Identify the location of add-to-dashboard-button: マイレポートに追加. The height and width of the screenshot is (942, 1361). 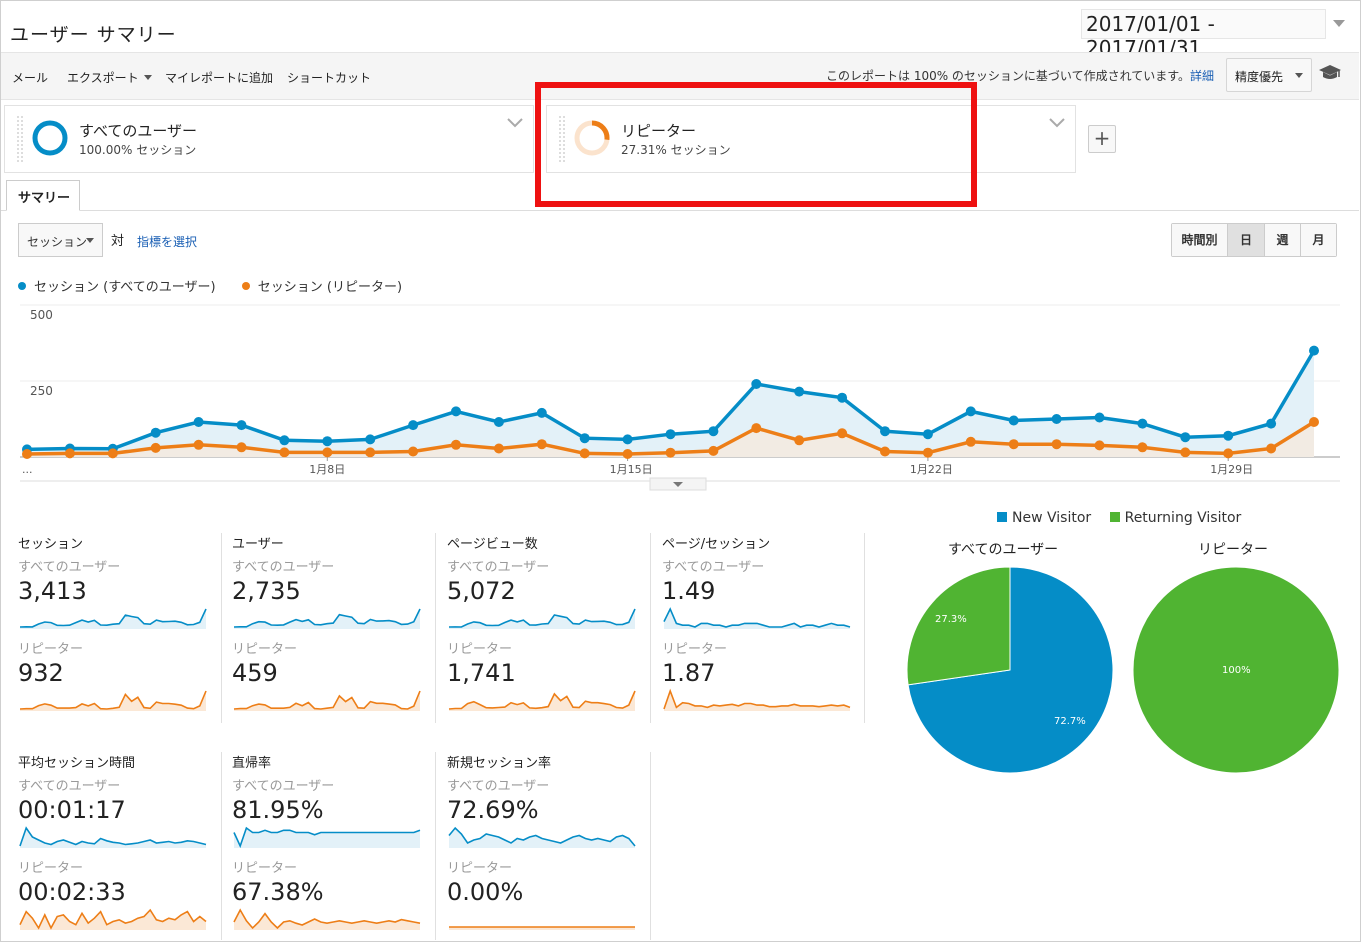
(219, 77).